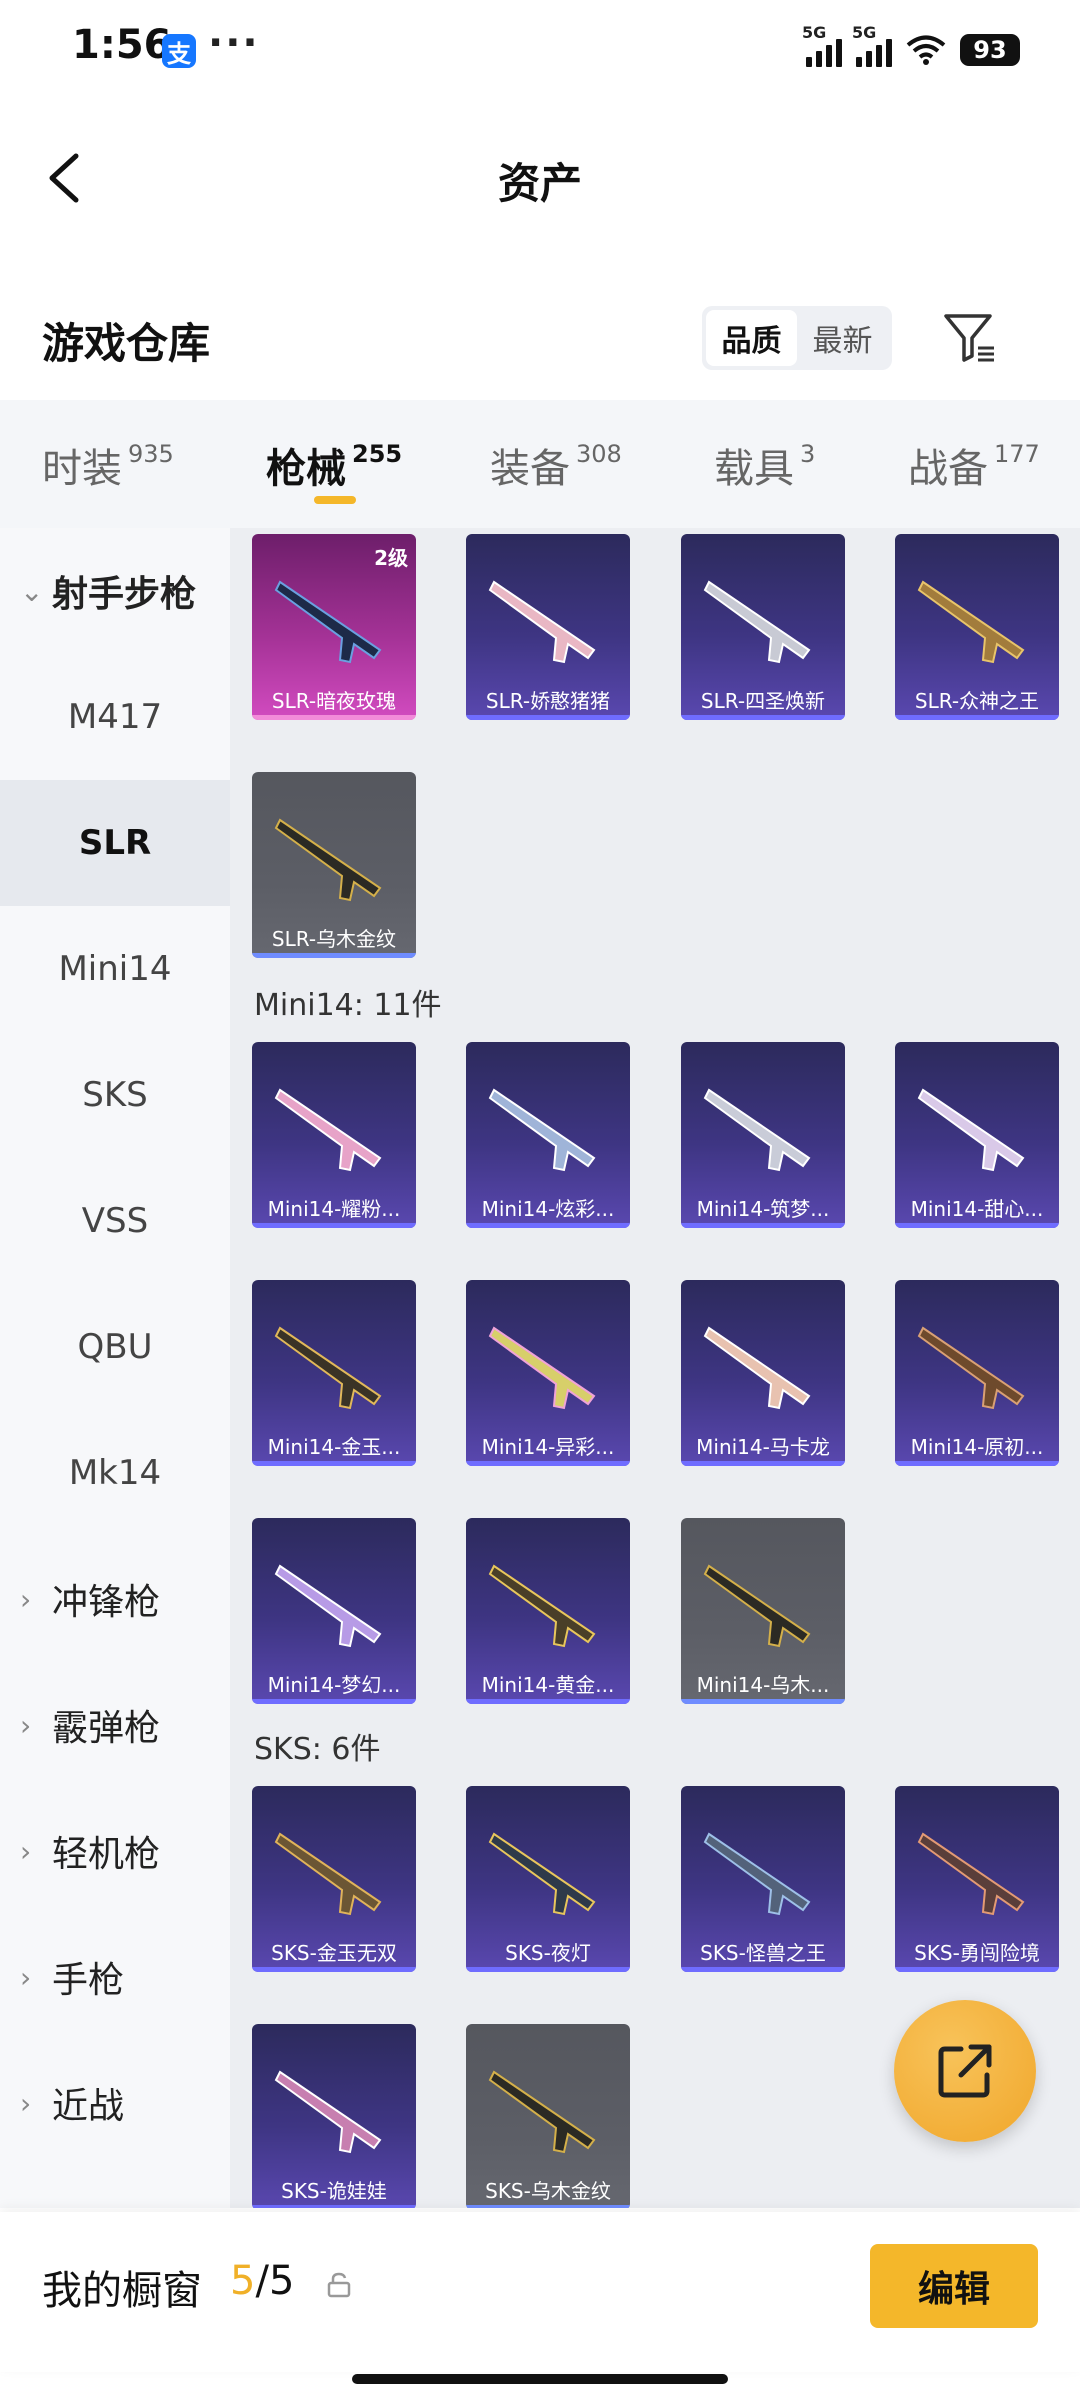  I want to click on item-name: Mini14-马卡龙, so click(763, 1447).